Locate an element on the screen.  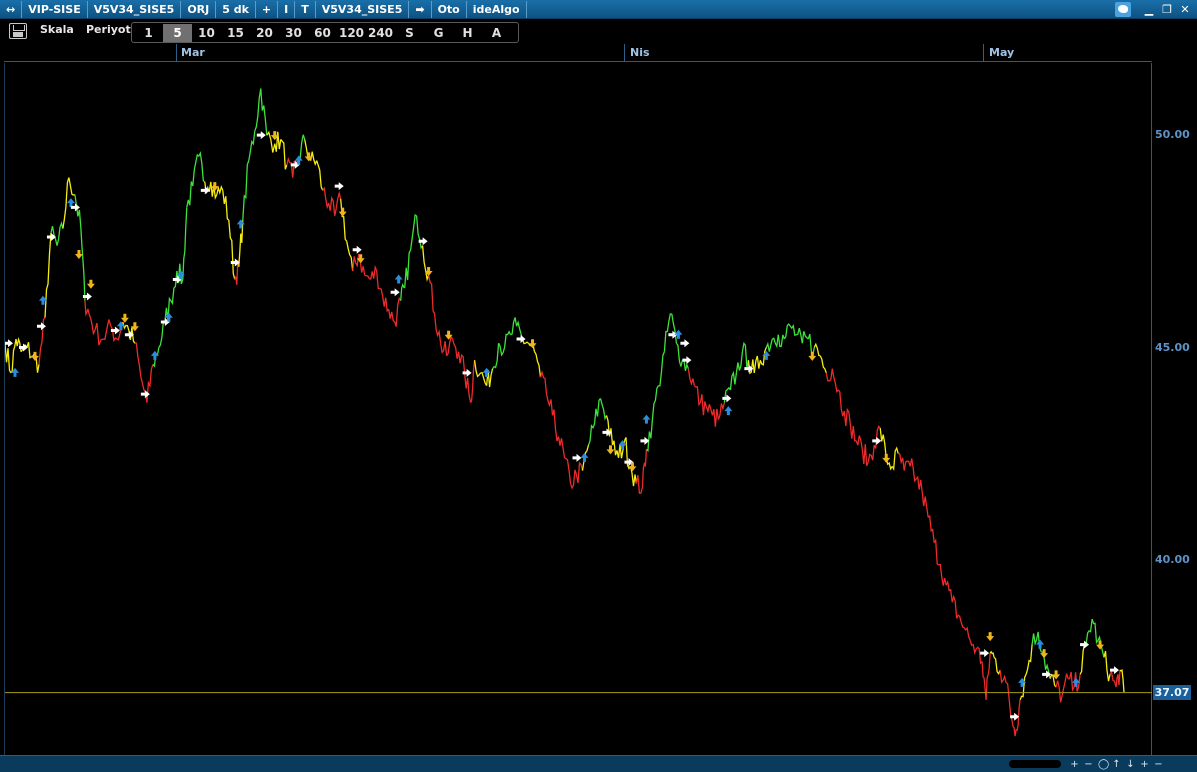
arrow-right-icon: ➡ is located at coordinates (420, 9).